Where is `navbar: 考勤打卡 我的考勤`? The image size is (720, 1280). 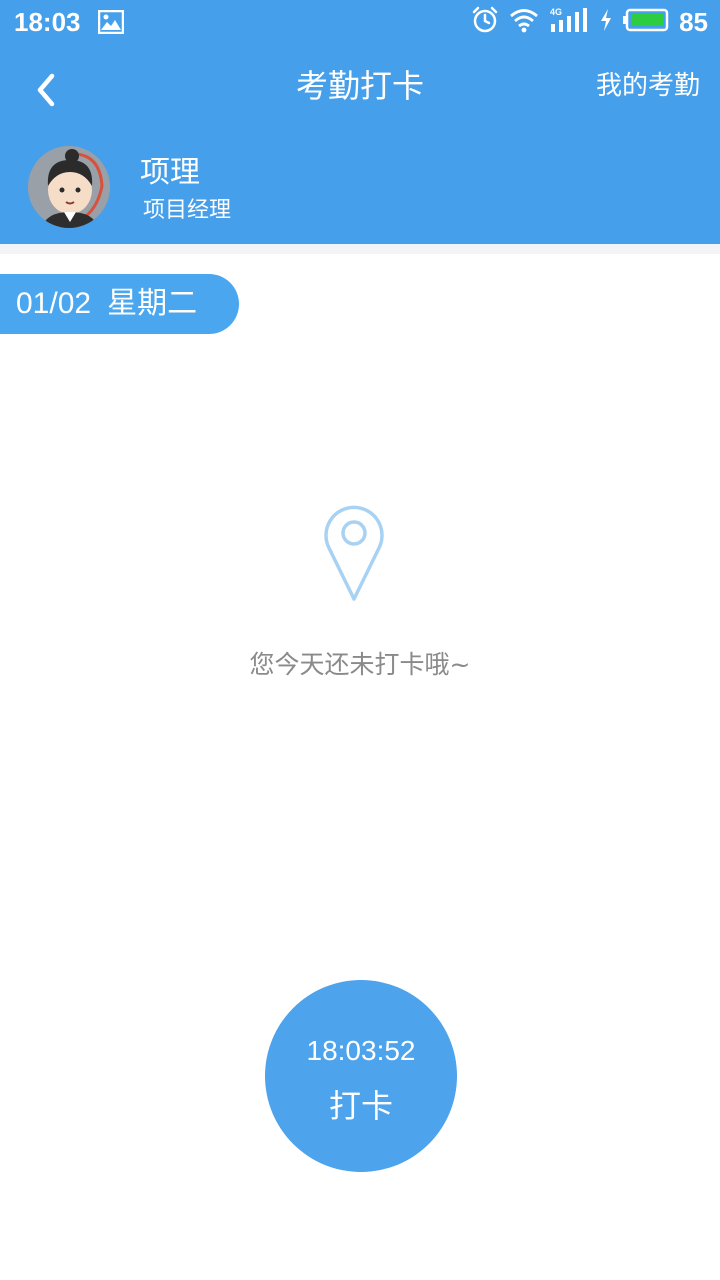 navbar: 考勤打卡 我的考勤 is located at coordinates (360, 88).